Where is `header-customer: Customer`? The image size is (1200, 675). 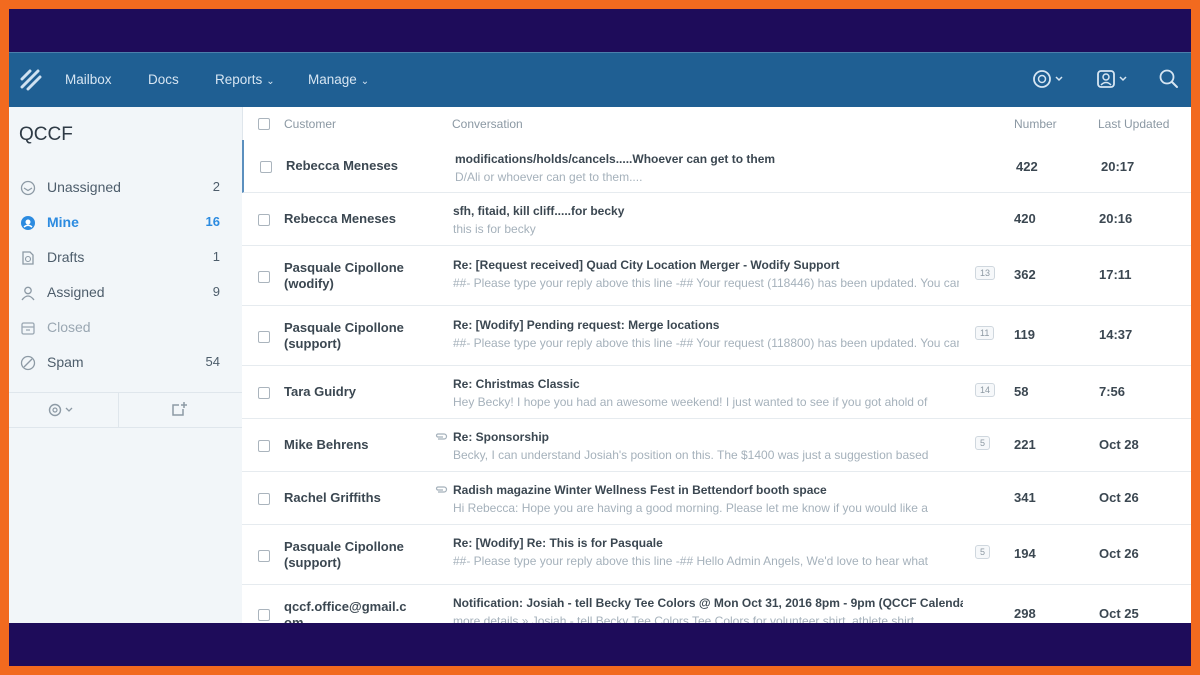
header-customer: Customer is located at coordinates (310, 124).